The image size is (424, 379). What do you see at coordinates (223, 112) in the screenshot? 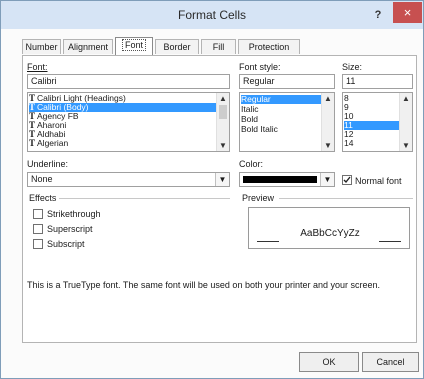
I see `scroll-thumb` at bounding box center [223, 112].